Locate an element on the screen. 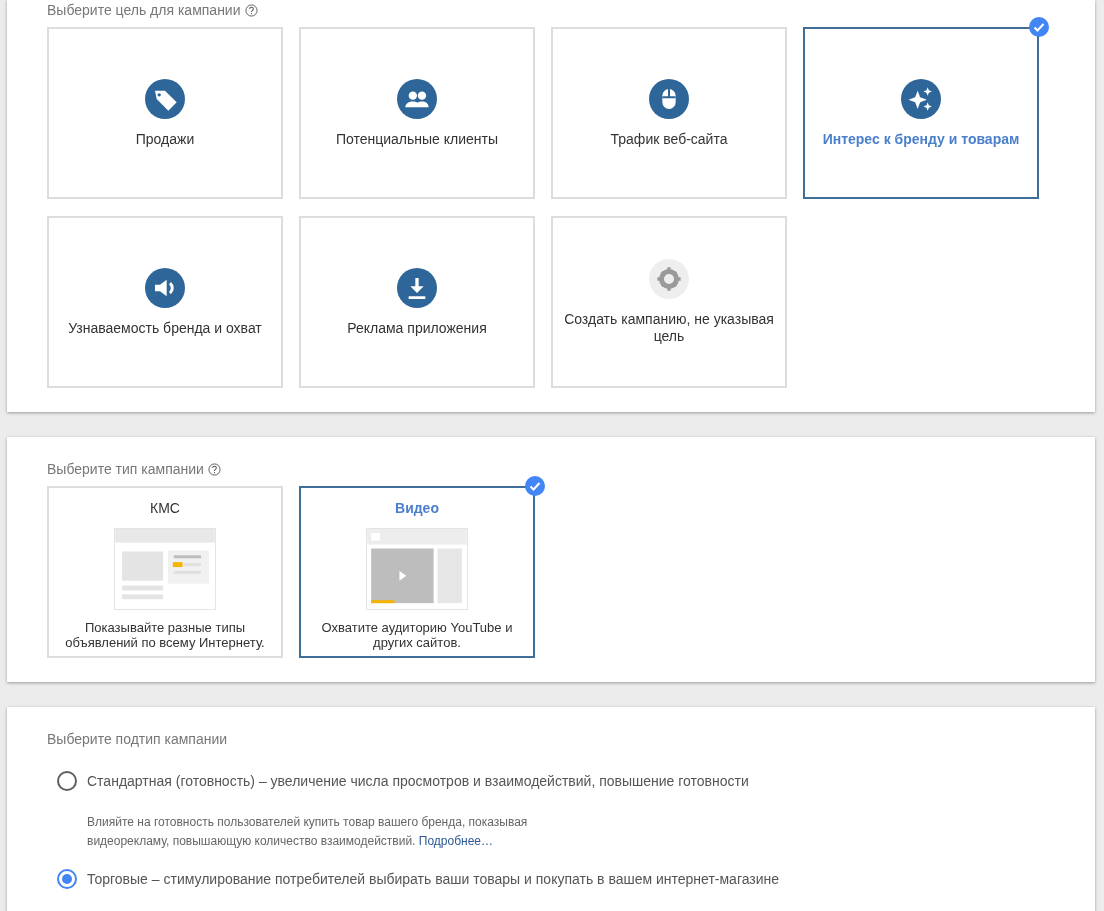 This screenshot has height=911, width=1104. goal-card: Потенциальные клиенты is located at coordinates (417, 113).